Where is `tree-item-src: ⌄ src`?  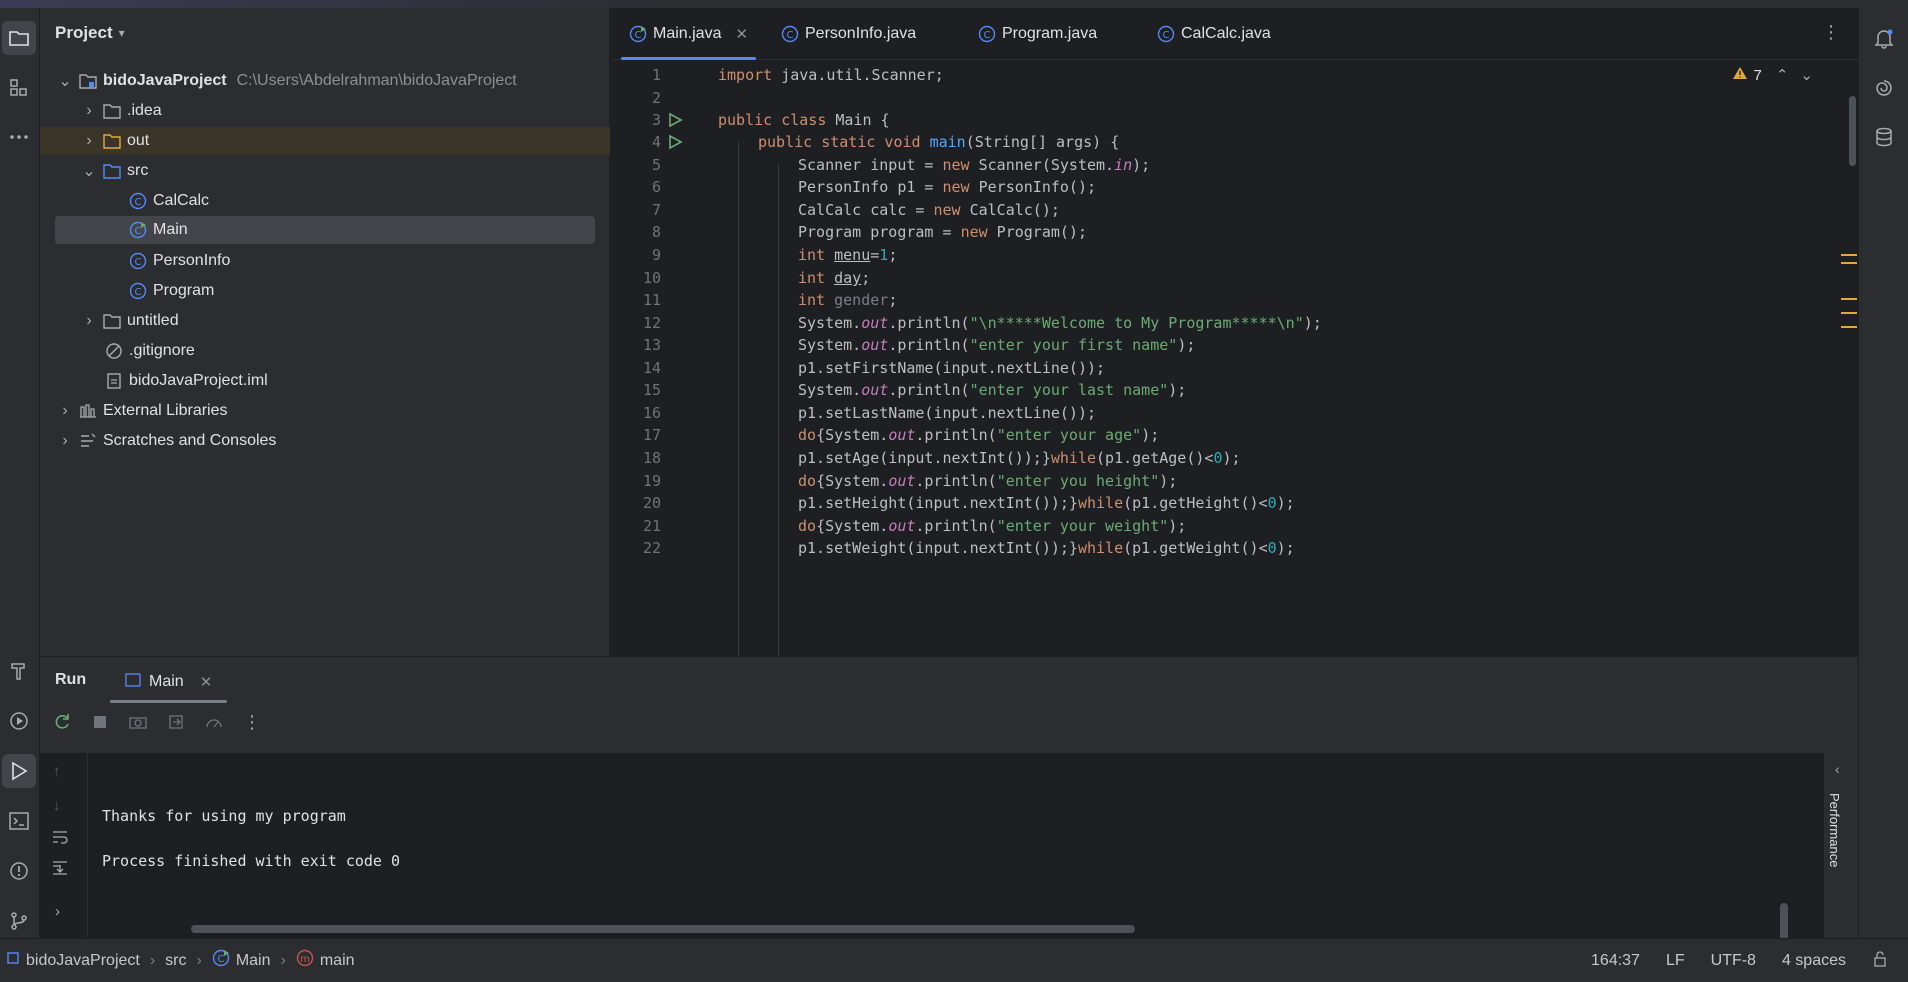
tree-item-src: ⌄ src is located at coordinates (325, 171).